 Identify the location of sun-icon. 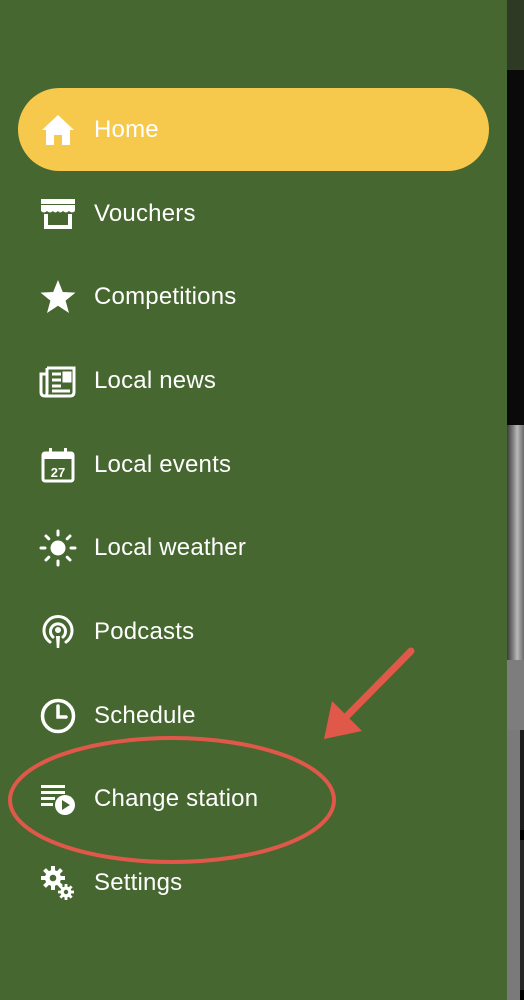
(58, 548).